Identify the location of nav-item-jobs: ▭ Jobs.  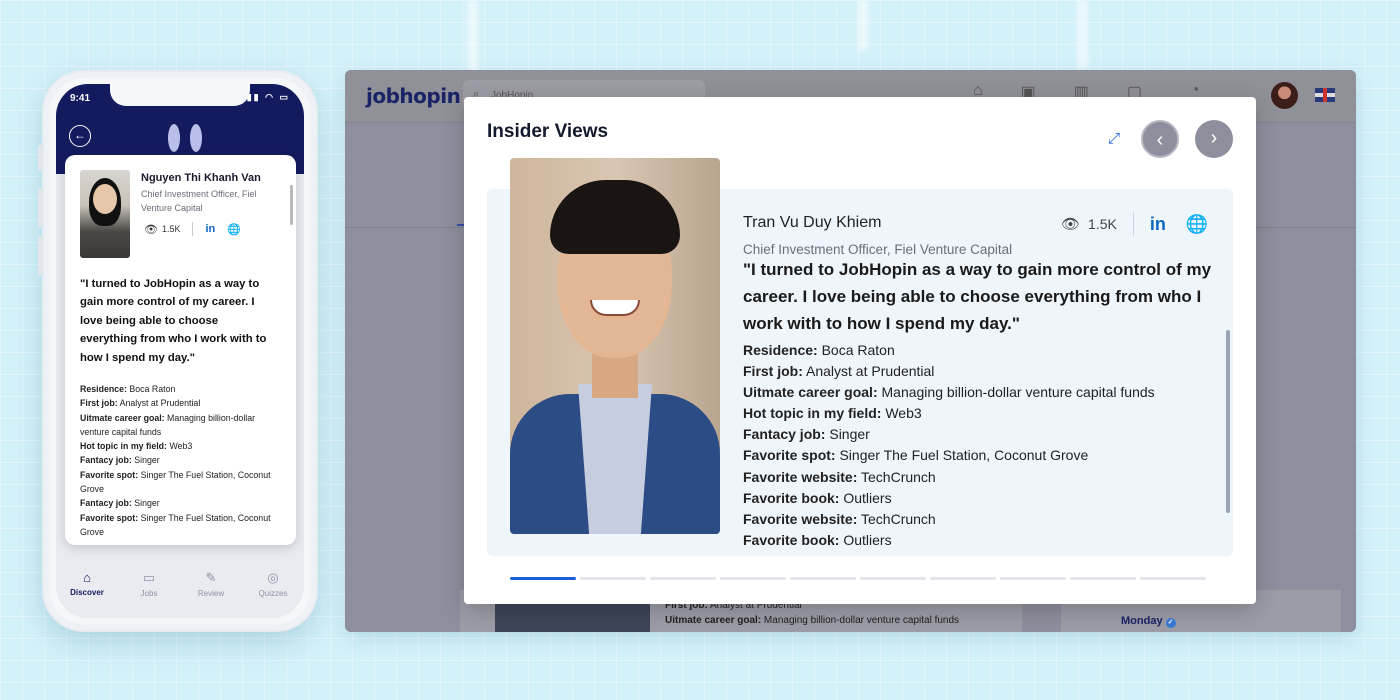
(149, 594).